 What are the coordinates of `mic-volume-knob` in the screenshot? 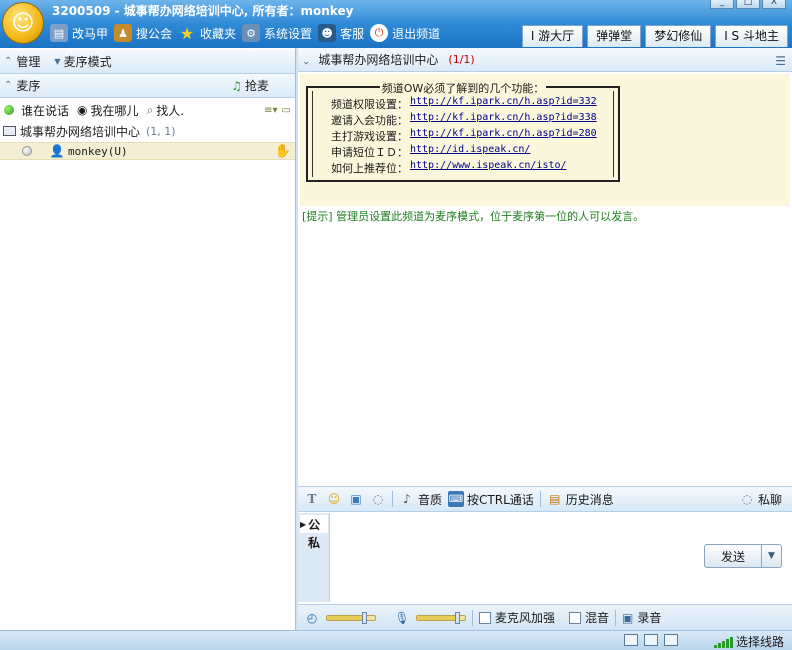 It's located at (457, 617).